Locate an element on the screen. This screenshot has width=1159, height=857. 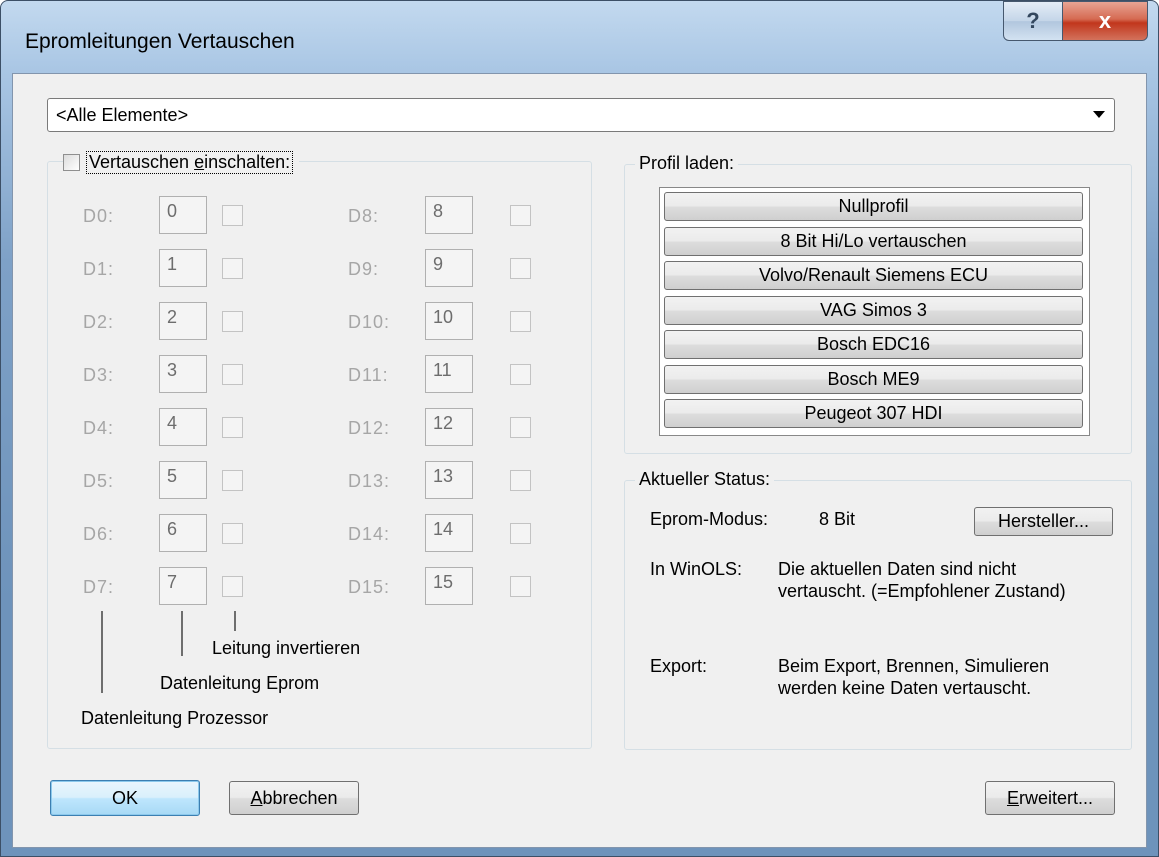
export-status-line1: Beim Export, Brennen, Simulieren is located at coordinates (914, 666).